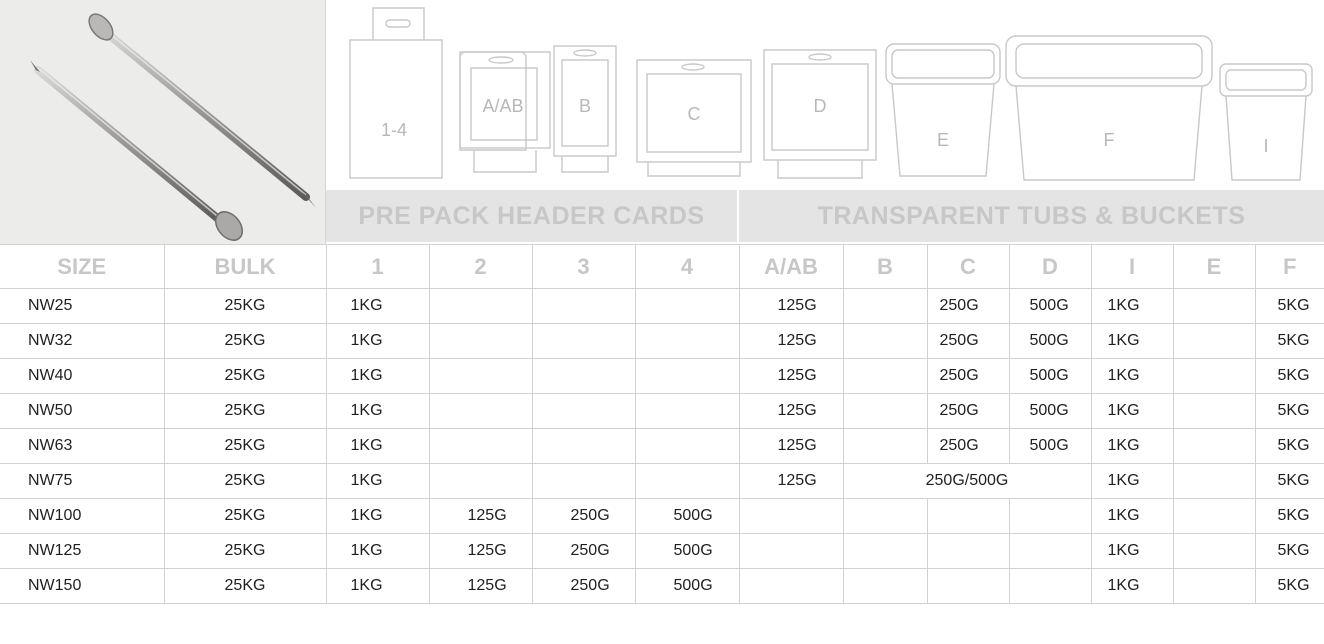  I want to click on cell-aab, so click(791, 516).